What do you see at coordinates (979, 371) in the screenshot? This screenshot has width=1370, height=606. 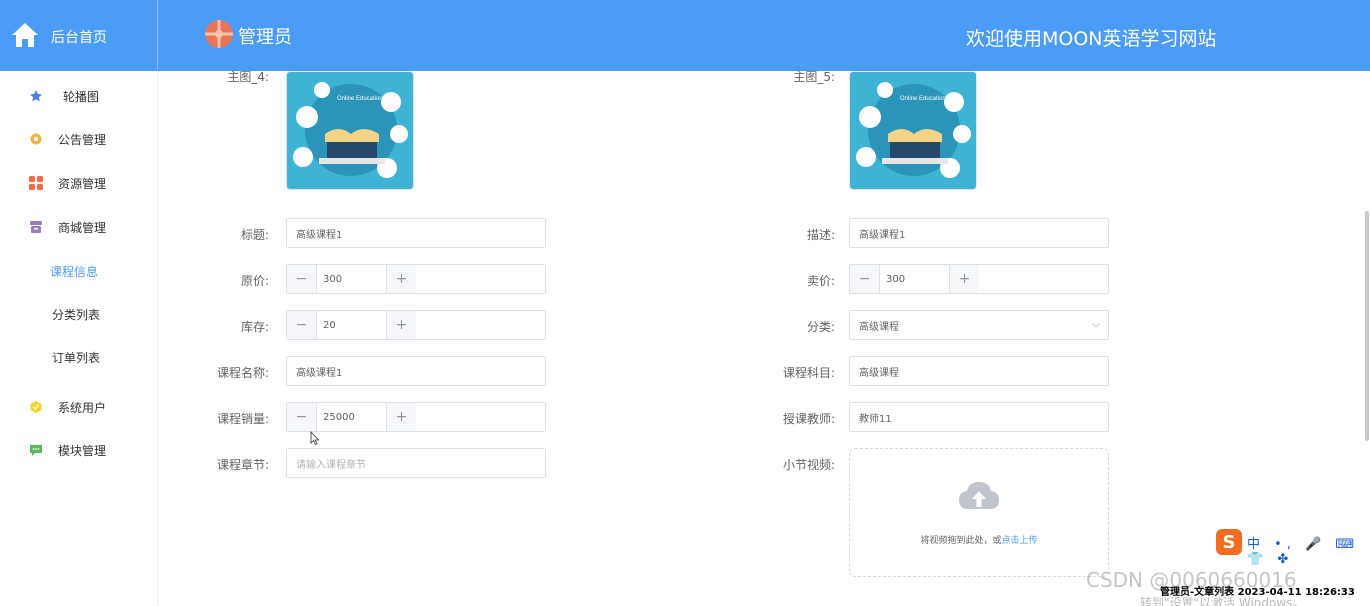 I see `course-subject-input: 高级课程` at bounding box center [979, 371].